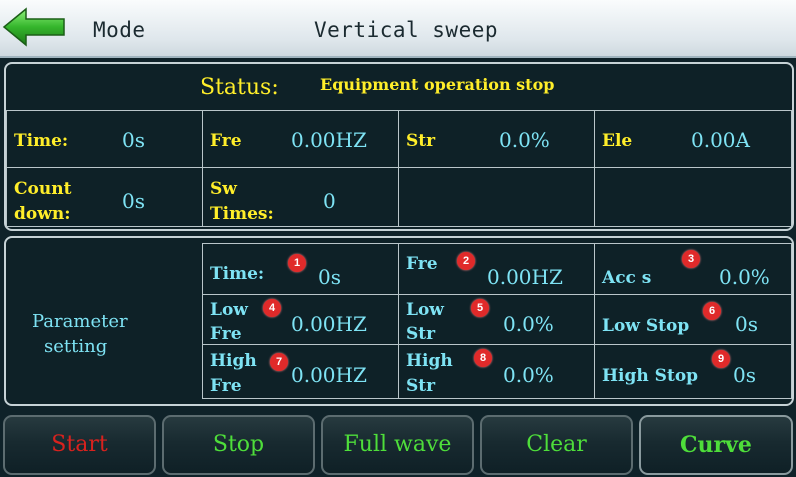 This screenshot has width=796, height=477. I want to click on back-arrow-icon, so click(33, 27).